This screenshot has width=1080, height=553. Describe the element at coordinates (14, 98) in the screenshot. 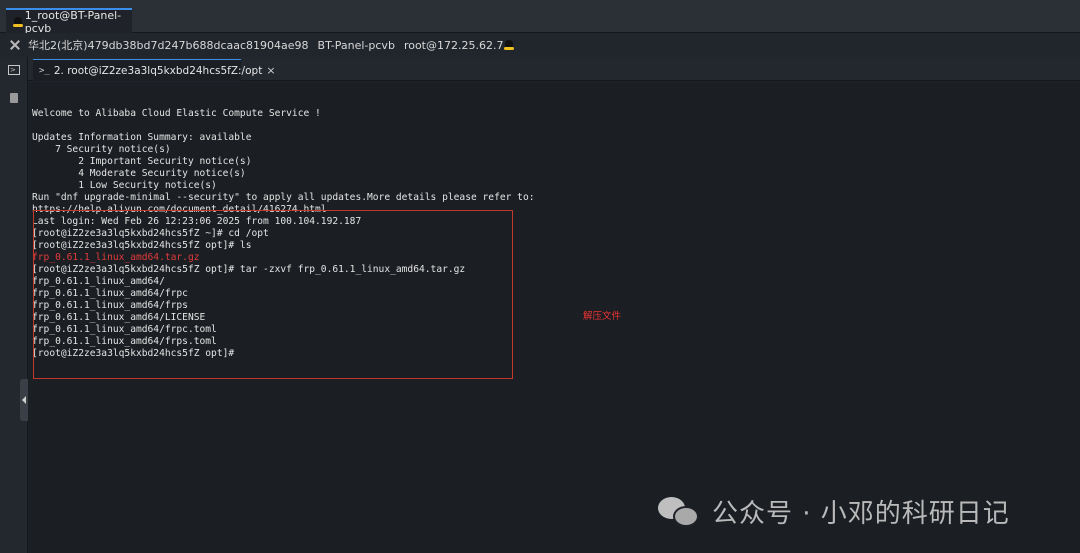

I see `file-icon` at that location.